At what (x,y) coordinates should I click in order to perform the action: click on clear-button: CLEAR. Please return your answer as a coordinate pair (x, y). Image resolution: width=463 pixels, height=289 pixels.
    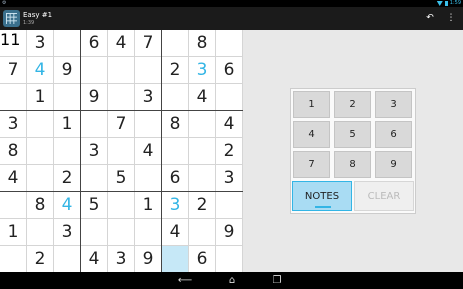
    Looking at the image, I should click on (384, 196).